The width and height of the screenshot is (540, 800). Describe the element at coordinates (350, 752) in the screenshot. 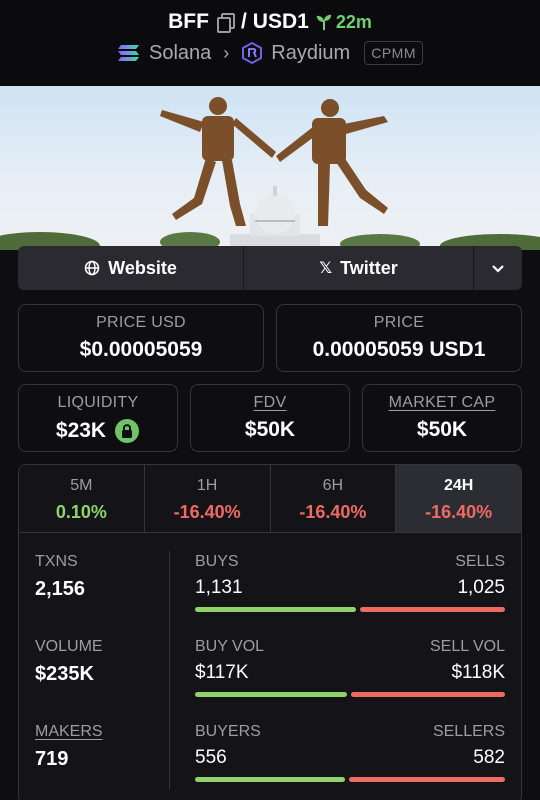

I see `buyers-sellers-stat: BUYERS SELLERS 556 582` at that location.